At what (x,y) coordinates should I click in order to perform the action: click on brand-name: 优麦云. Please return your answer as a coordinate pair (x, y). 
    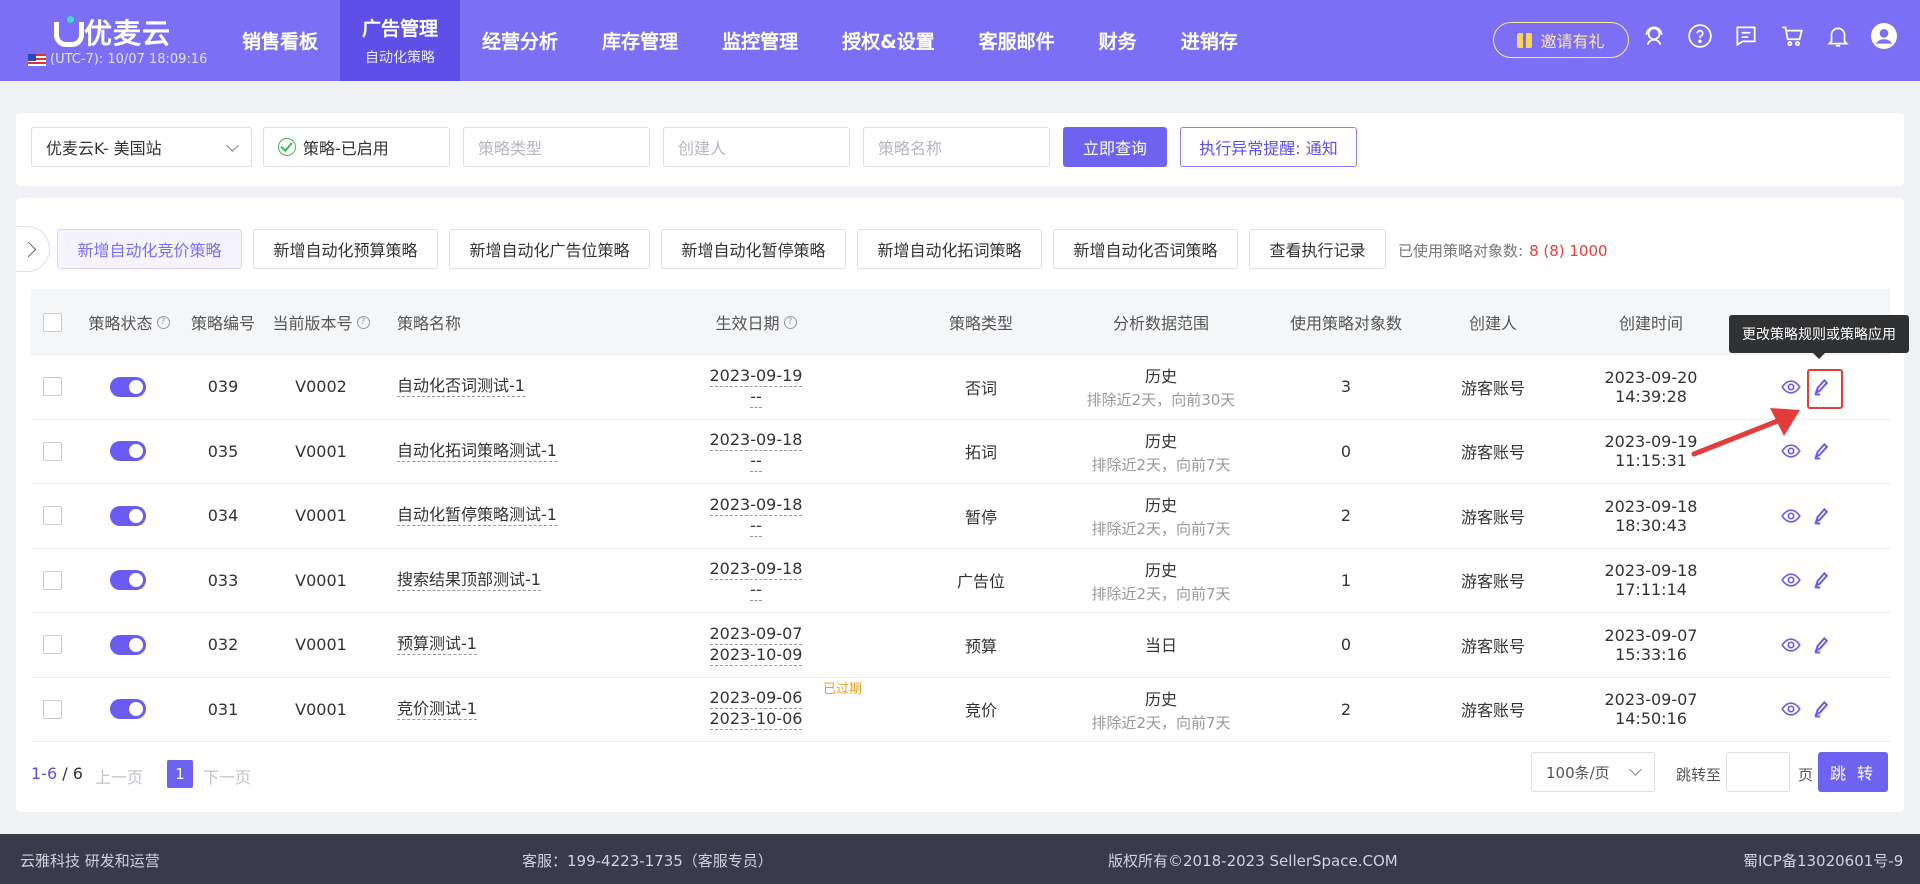
    Looking at the image, I should click on (128, 33).